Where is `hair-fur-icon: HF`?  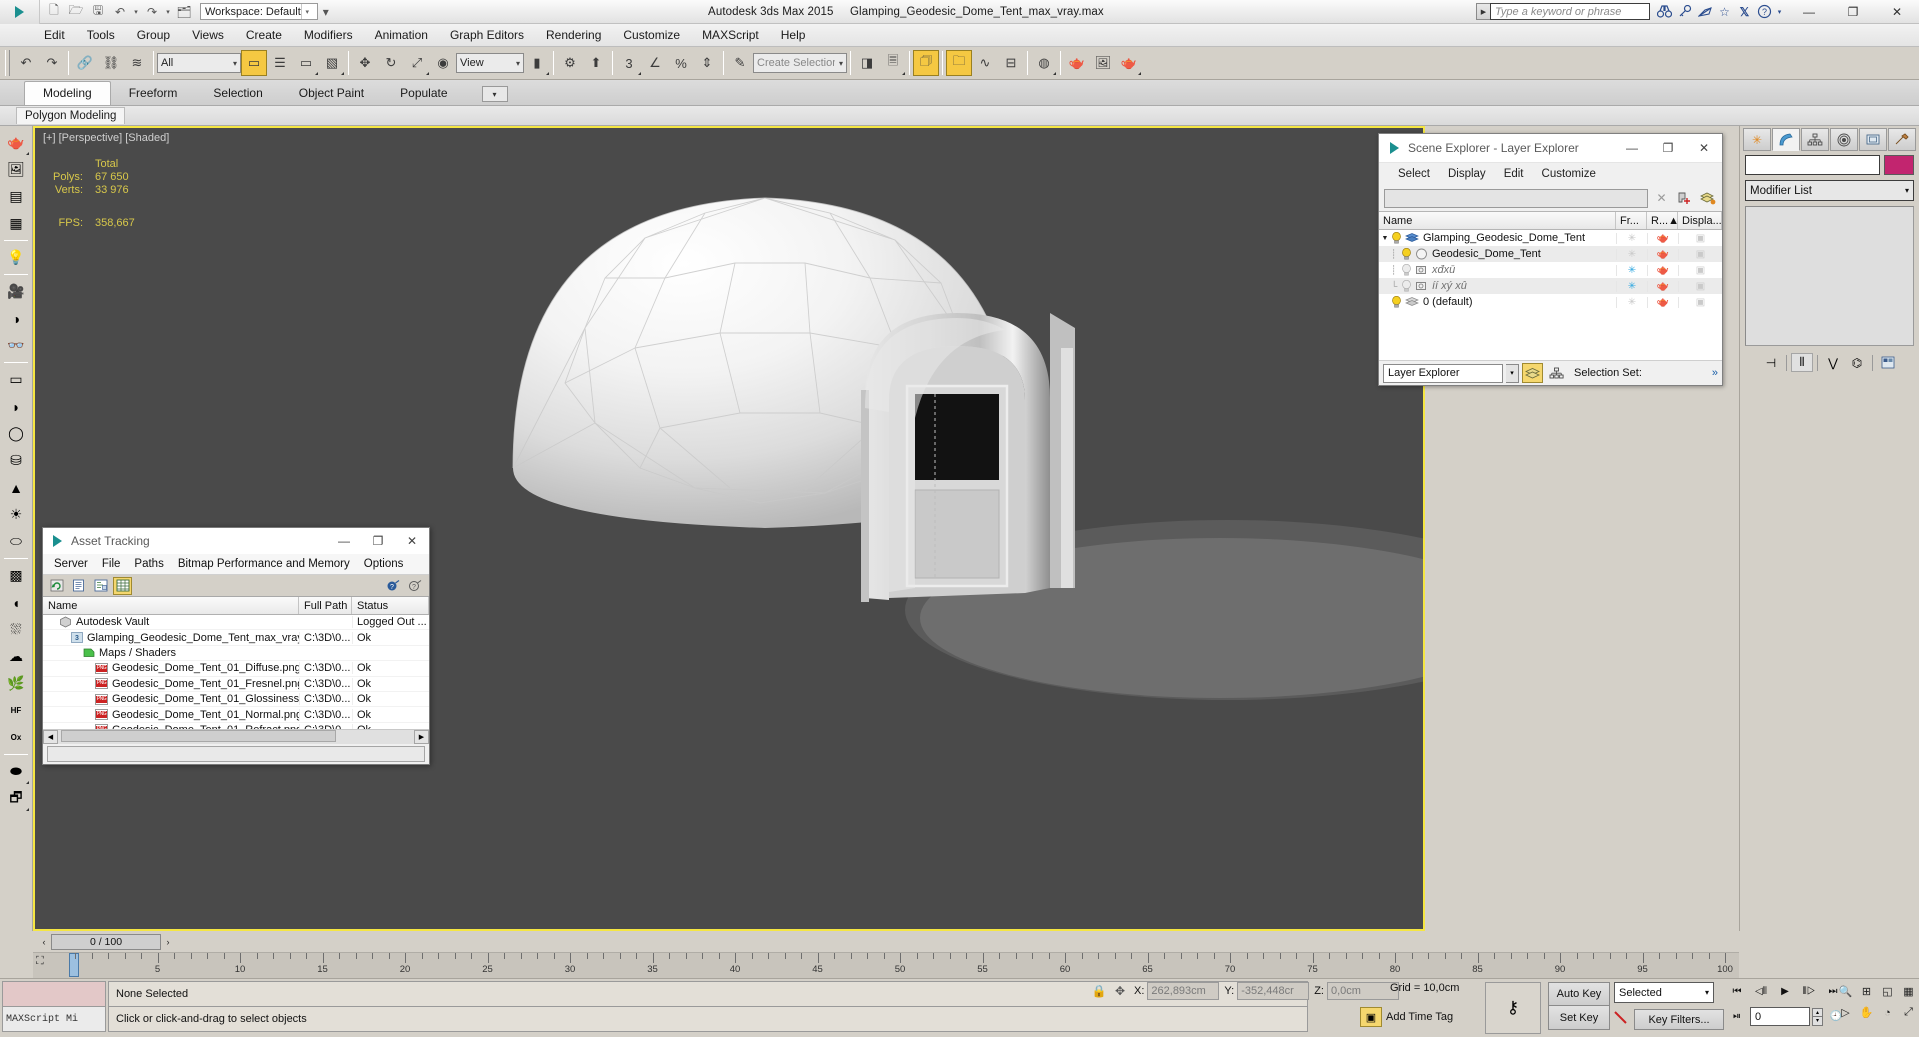 hair-fur-icon: HF is located at coordinates (16, 710).